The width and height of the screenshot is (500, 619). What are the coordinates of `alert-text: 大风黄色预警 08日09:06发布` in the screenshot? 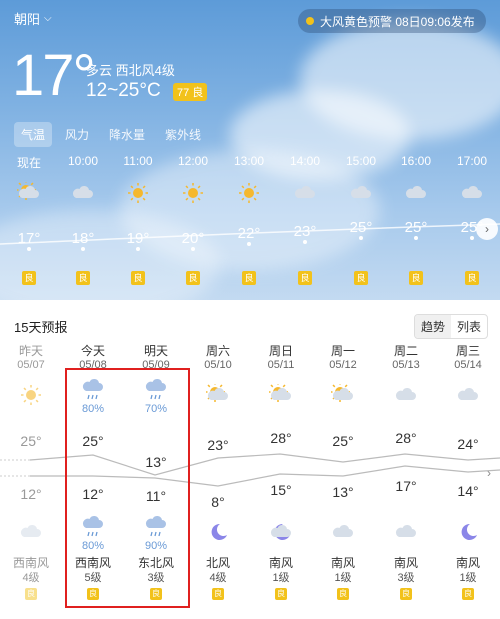 It's located at (397, 21).